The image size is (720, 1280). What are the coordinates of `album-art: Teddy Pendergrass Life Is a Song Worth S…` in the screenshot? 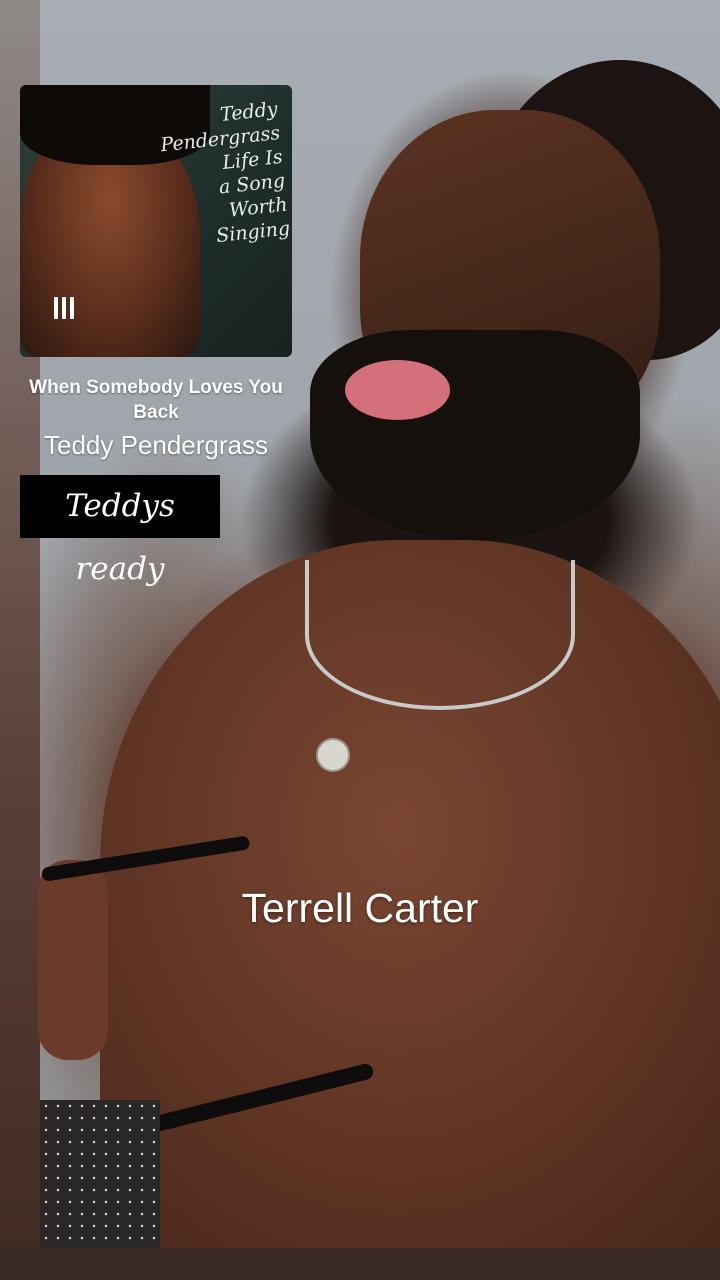 It's located at (156, 221).